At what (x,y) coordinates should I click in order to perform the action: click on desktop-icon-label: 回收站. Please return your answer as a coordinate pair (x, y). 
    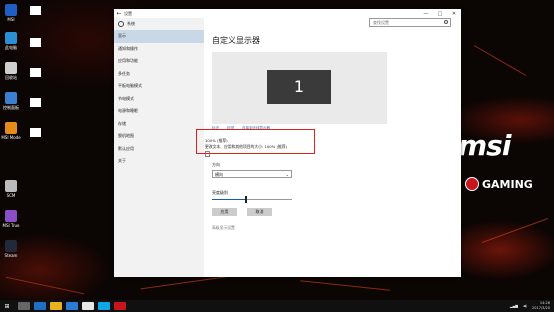
    Looking at the image, I should click on (11, 77).